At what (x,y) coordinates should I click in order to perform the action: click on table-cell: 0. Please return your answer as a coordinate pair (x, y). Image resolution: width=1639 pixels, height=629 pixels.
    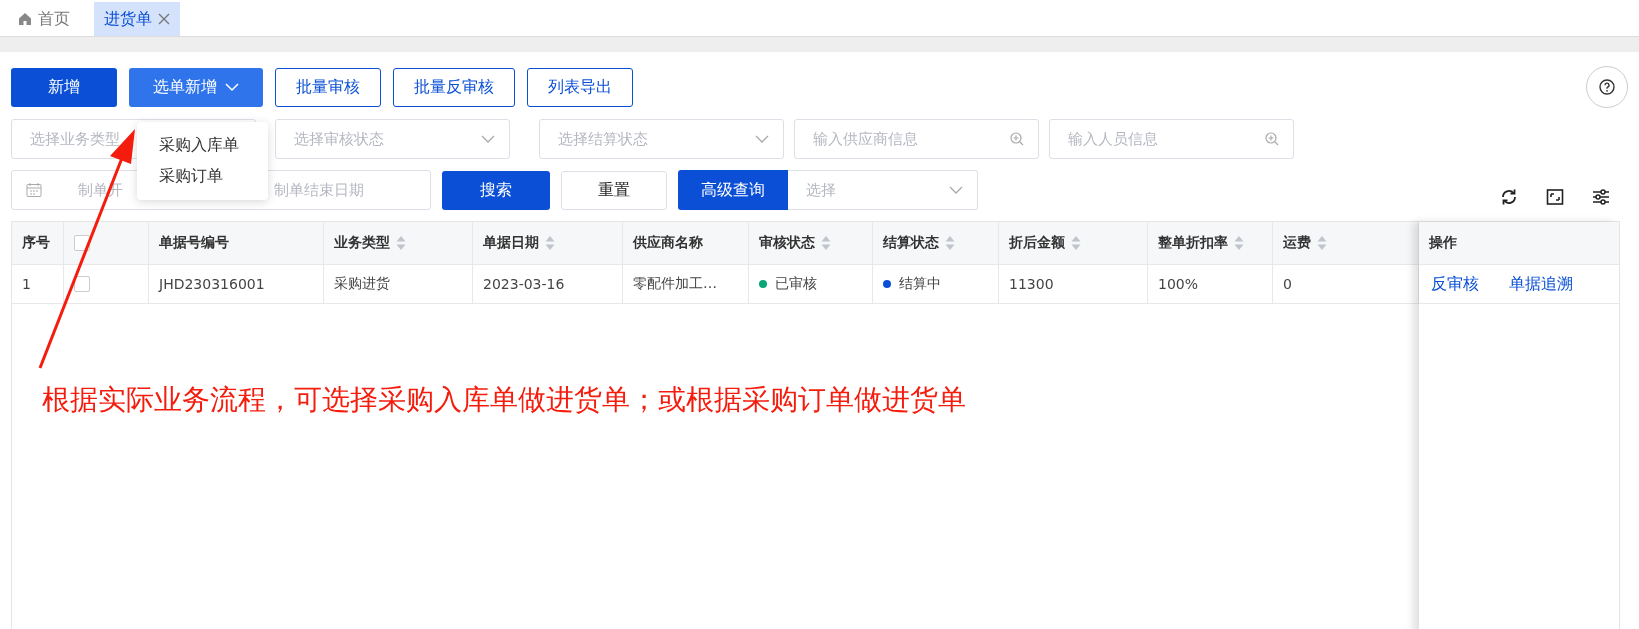
    Looking at the image, I should click on (1287, 284).